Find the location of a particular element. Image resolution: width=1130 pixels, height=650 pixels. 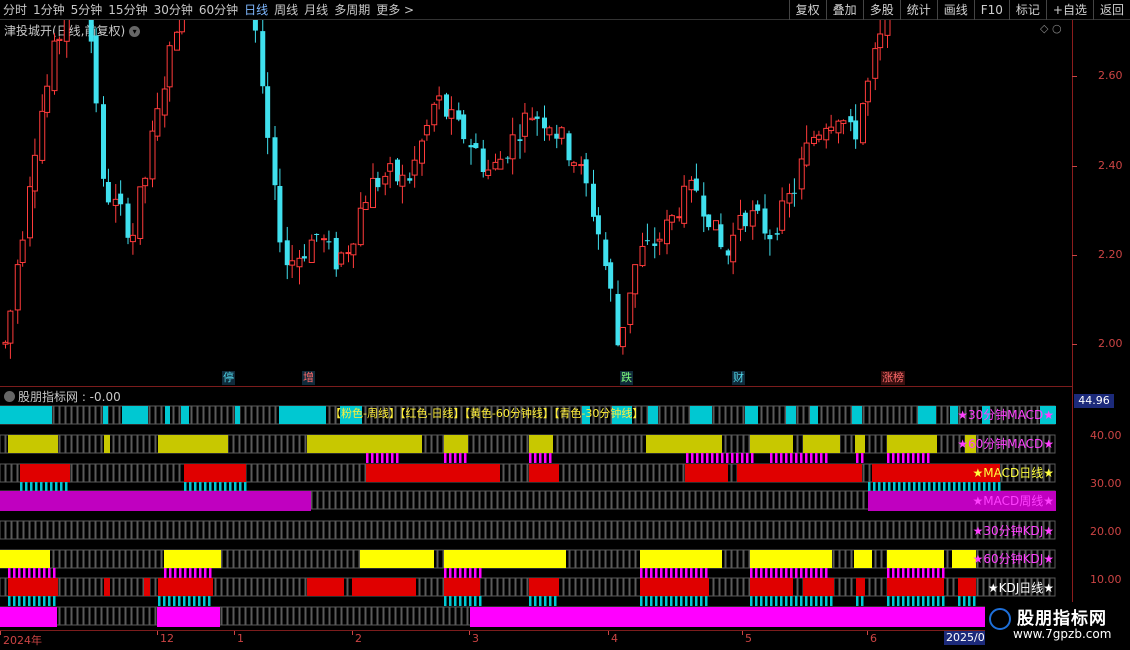

function-button-0: 复权 is located at coordinates (807, 10).